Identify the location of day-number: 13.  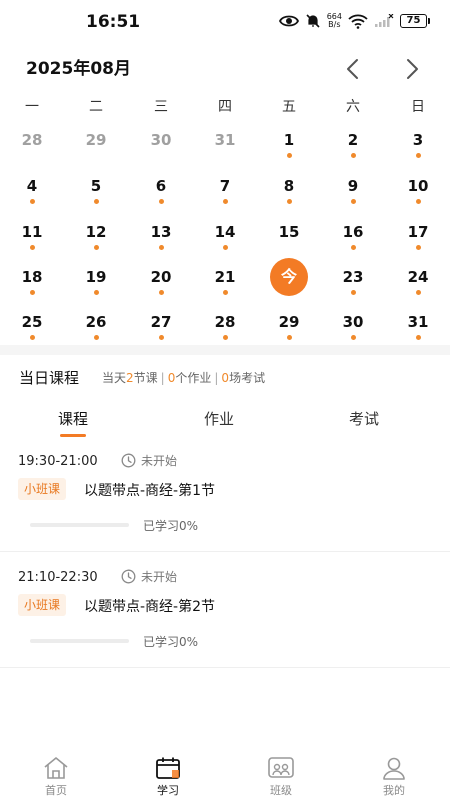
(161, 232).